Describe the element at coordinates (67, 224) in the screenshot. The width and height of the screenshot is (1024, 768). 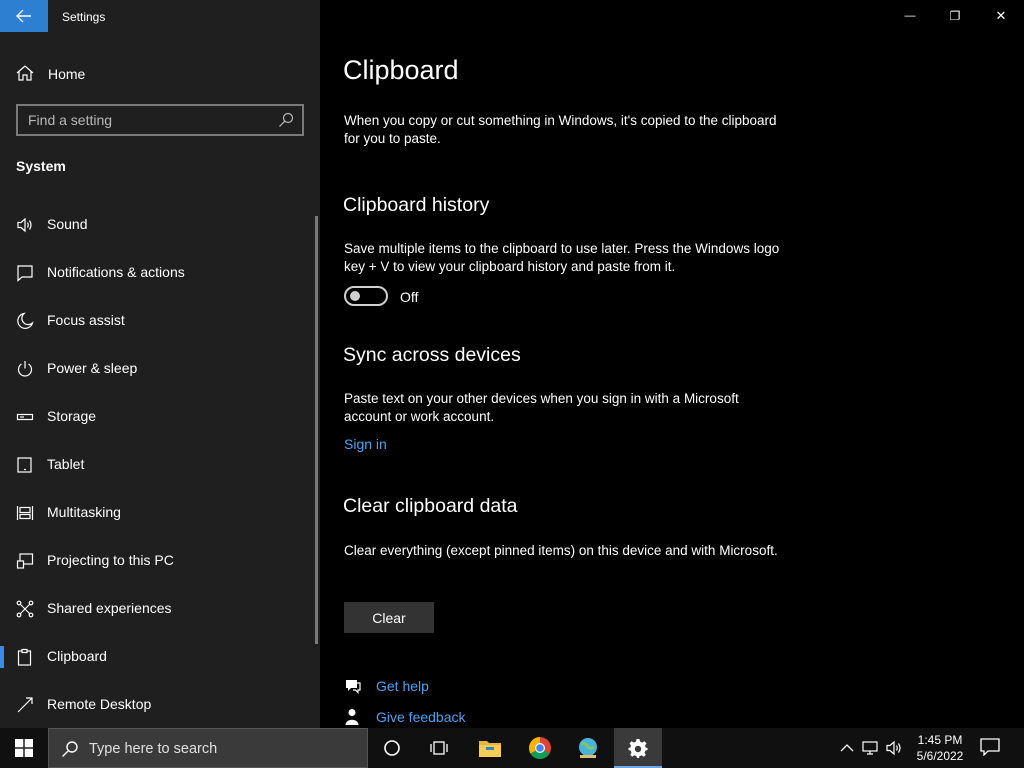
I see `sidebar-item-label: Sound` at that location.